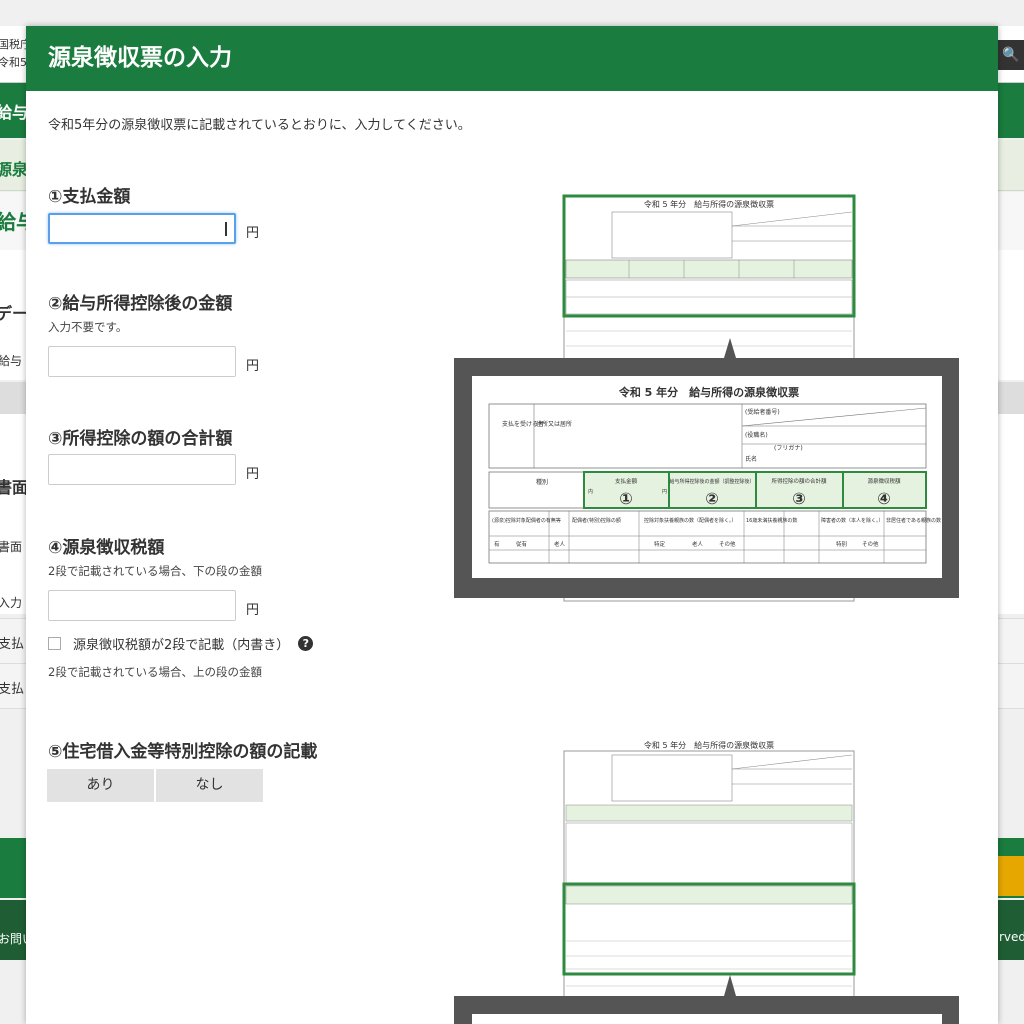  I want to click on field-salary-after-deduction-title: ②給与所得控除後の金額, so click(140, 304).